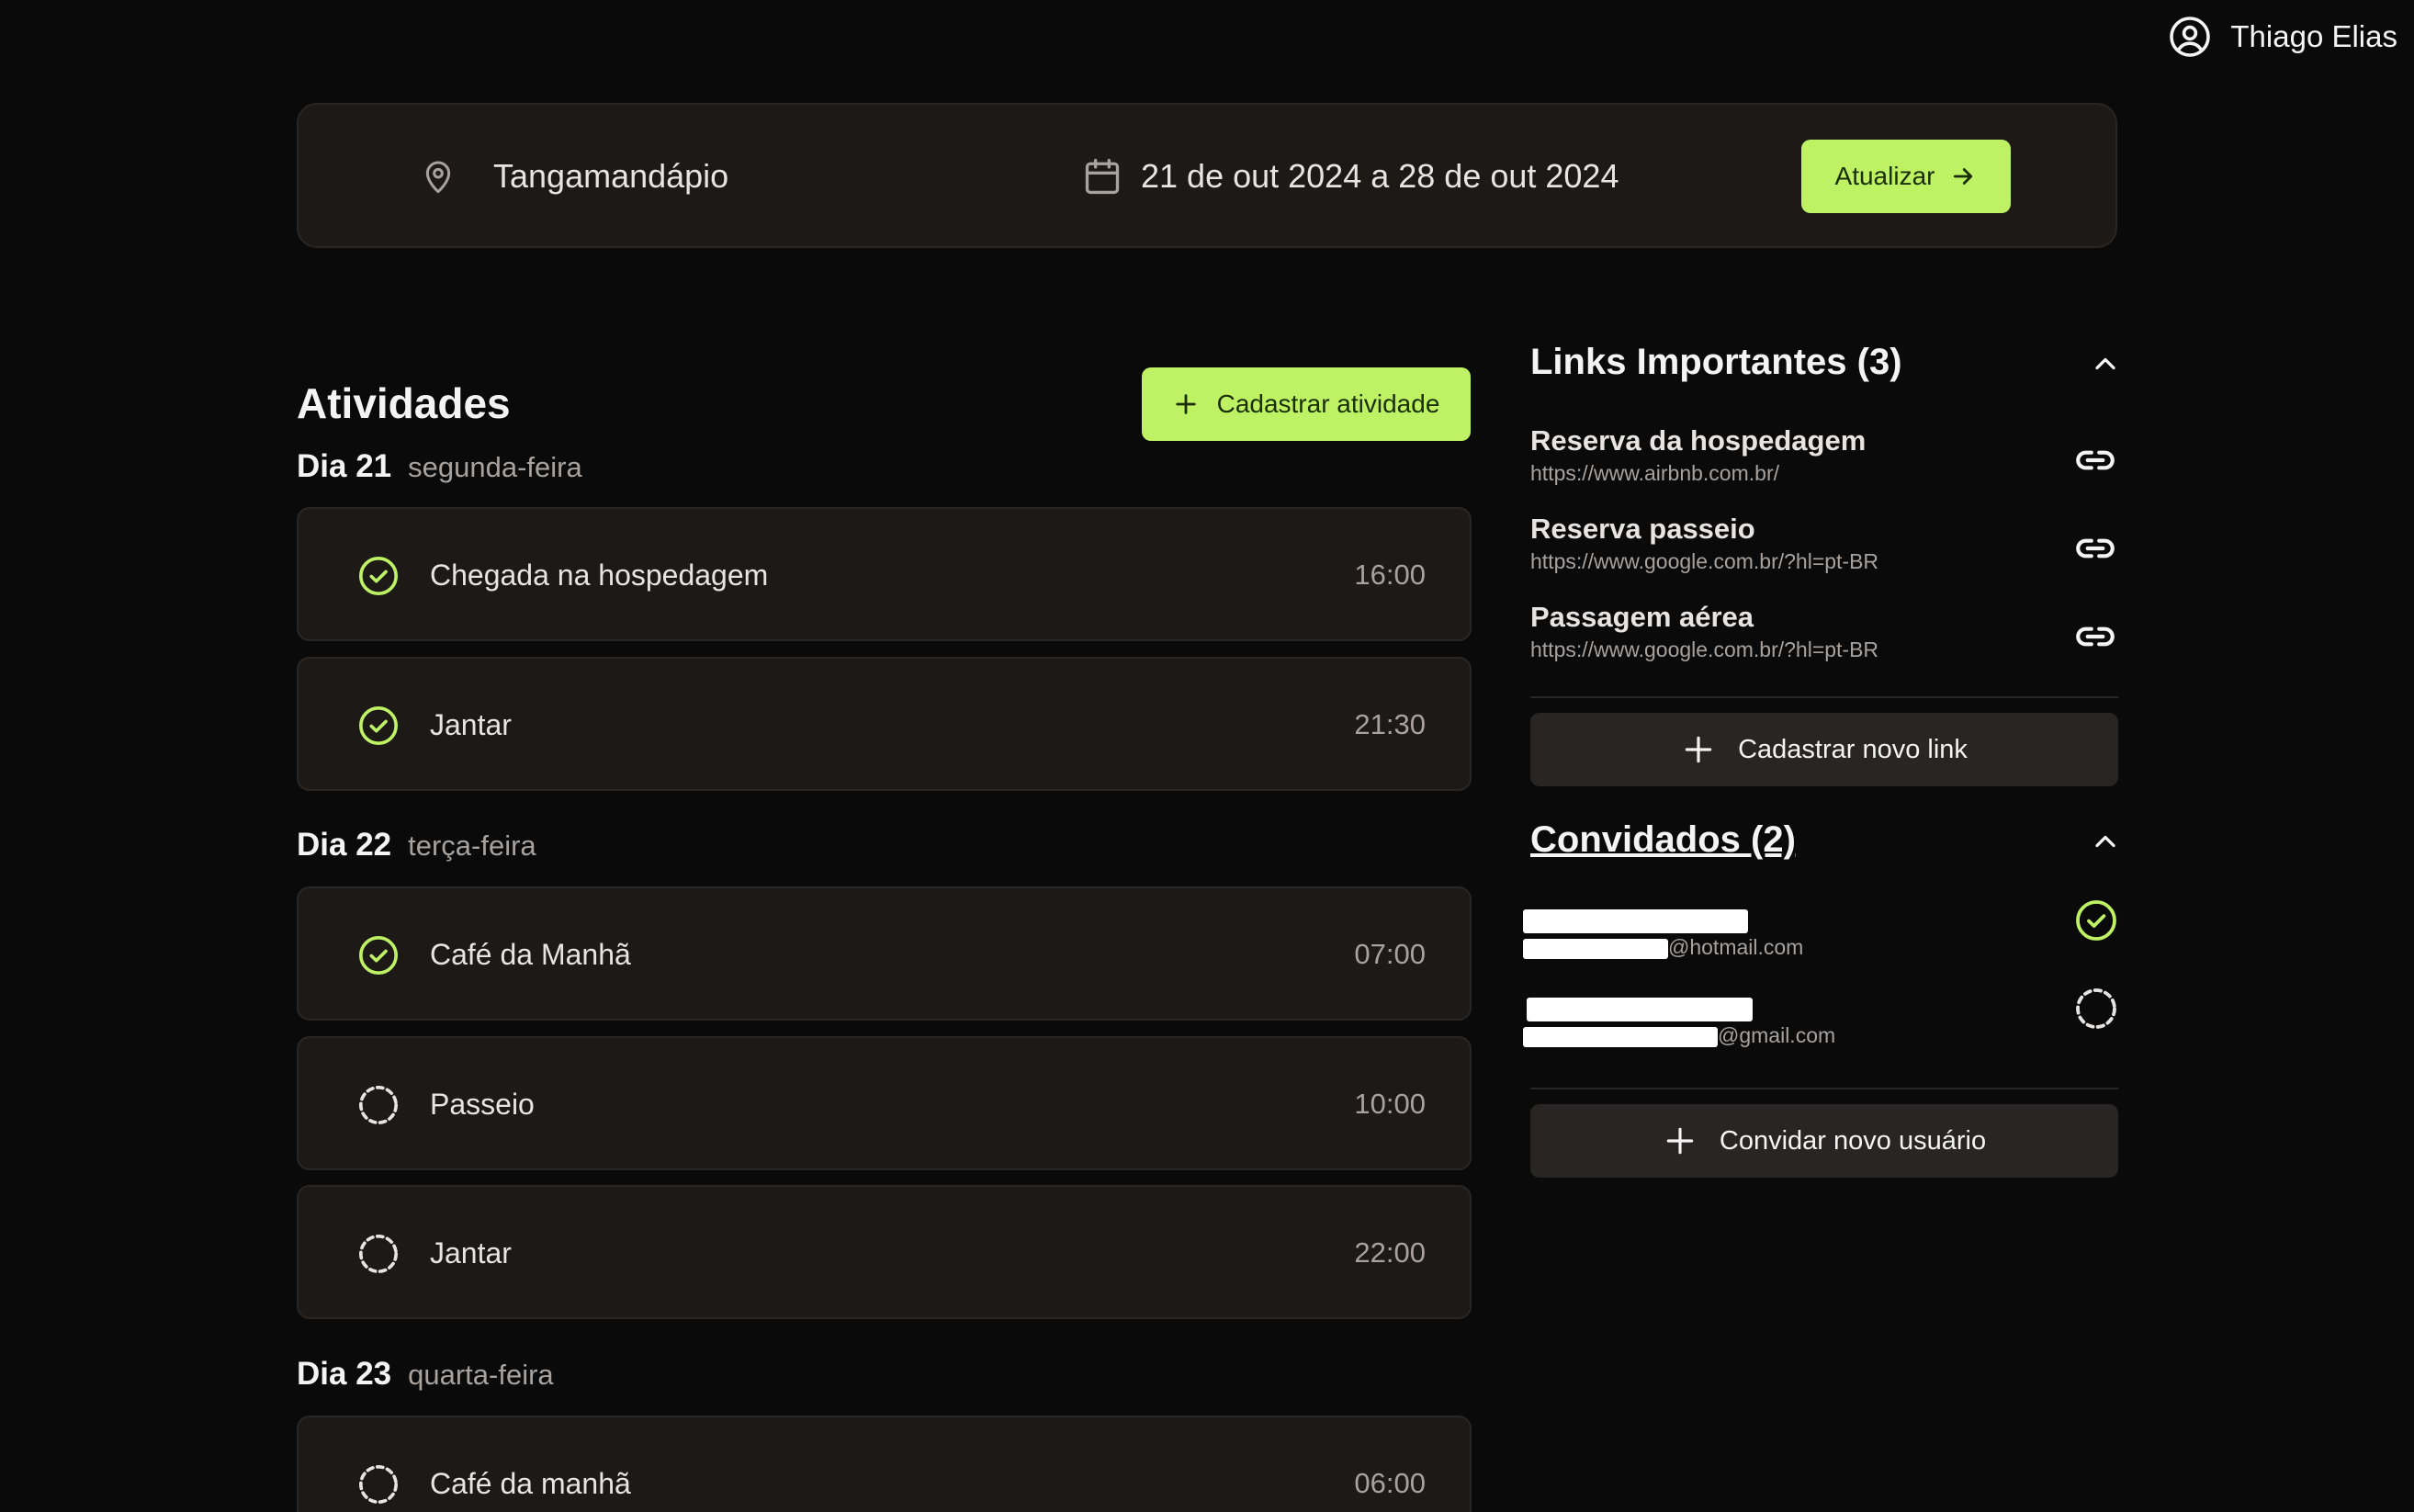 The height and width of the screenshot is (1512, 2414). I want to click on activities-title: Atividades, so click(404, 403).